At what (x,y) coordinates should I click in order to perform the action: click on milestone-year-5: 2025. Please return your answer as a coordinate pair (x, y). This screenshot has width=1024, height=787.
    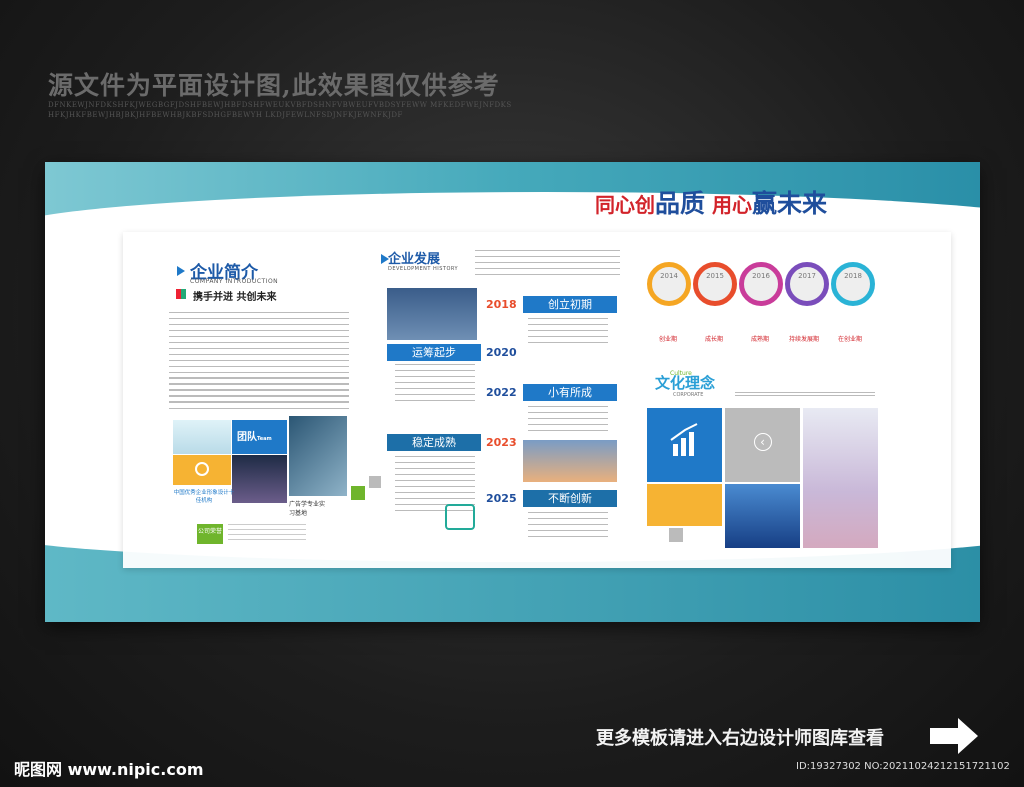
    Looking at the image, I should click on (501, 498).